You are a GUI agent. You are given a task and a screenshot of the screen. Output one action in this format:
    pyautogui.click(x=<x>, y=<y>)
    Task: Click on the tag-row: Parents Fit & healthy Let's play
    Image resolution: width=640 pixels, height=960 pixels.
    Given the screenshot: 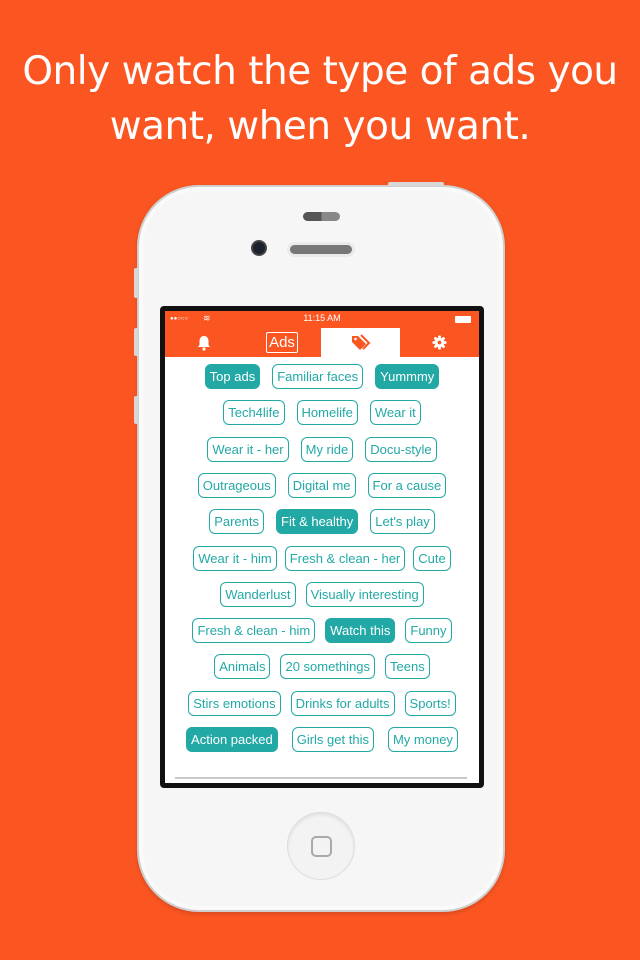 What is the action you would take?
    pyautogui.click(x=322, y=522)
    